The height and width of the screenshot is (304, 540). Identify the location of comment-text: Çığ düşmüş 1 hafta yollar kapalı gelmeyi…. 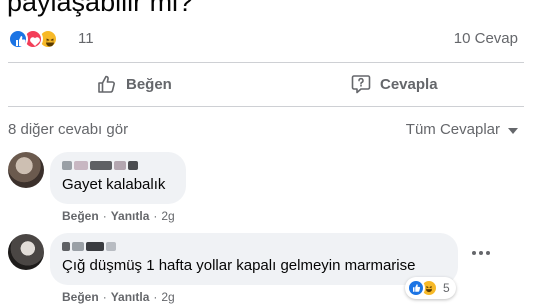
(239, 265).